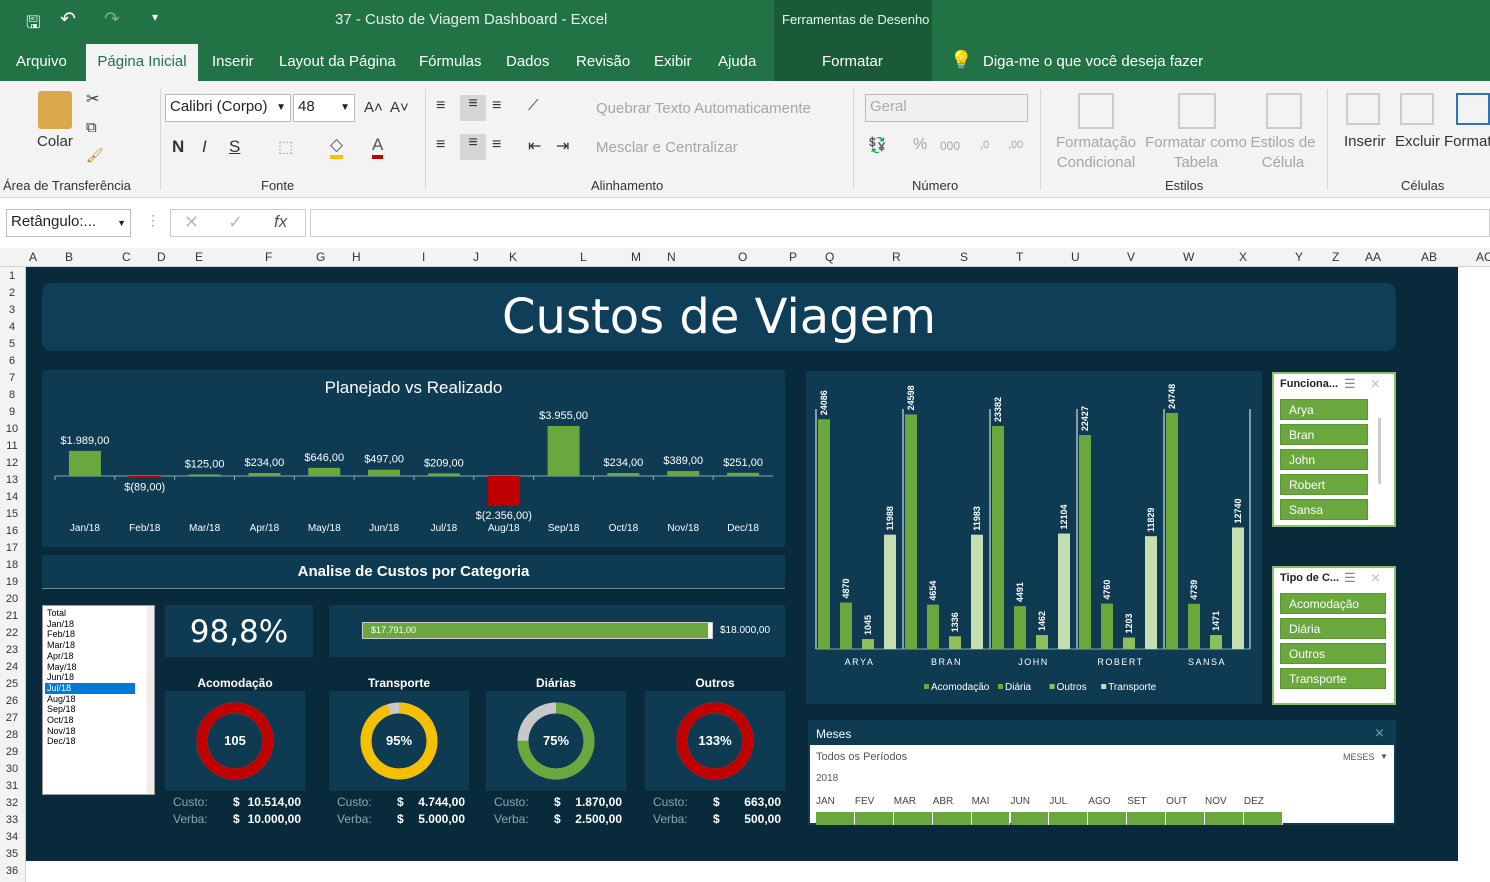 Image resolution: width=1490 pixels, height=882 pixels. What do you see at coordinates (12, 276) in the screenshot?
I see `row-header: 1` at bounding box center [12, 276].